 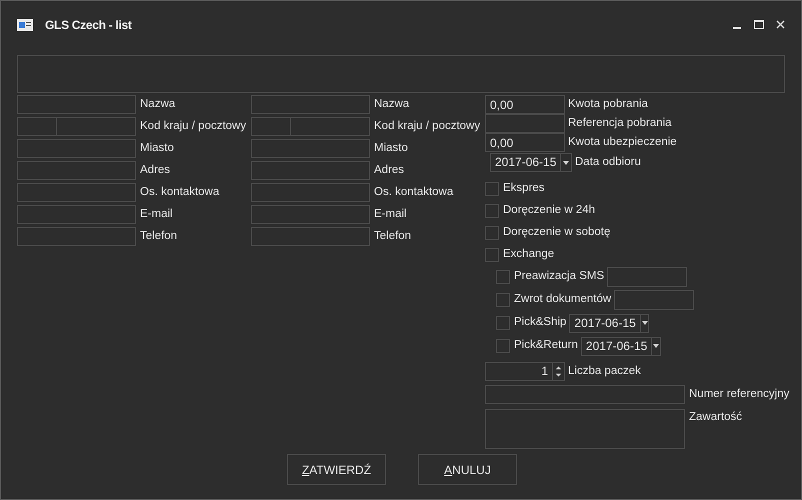 I want to click on checkbox-label: Doręczenie w sobotę, so click(x=556, y=233).